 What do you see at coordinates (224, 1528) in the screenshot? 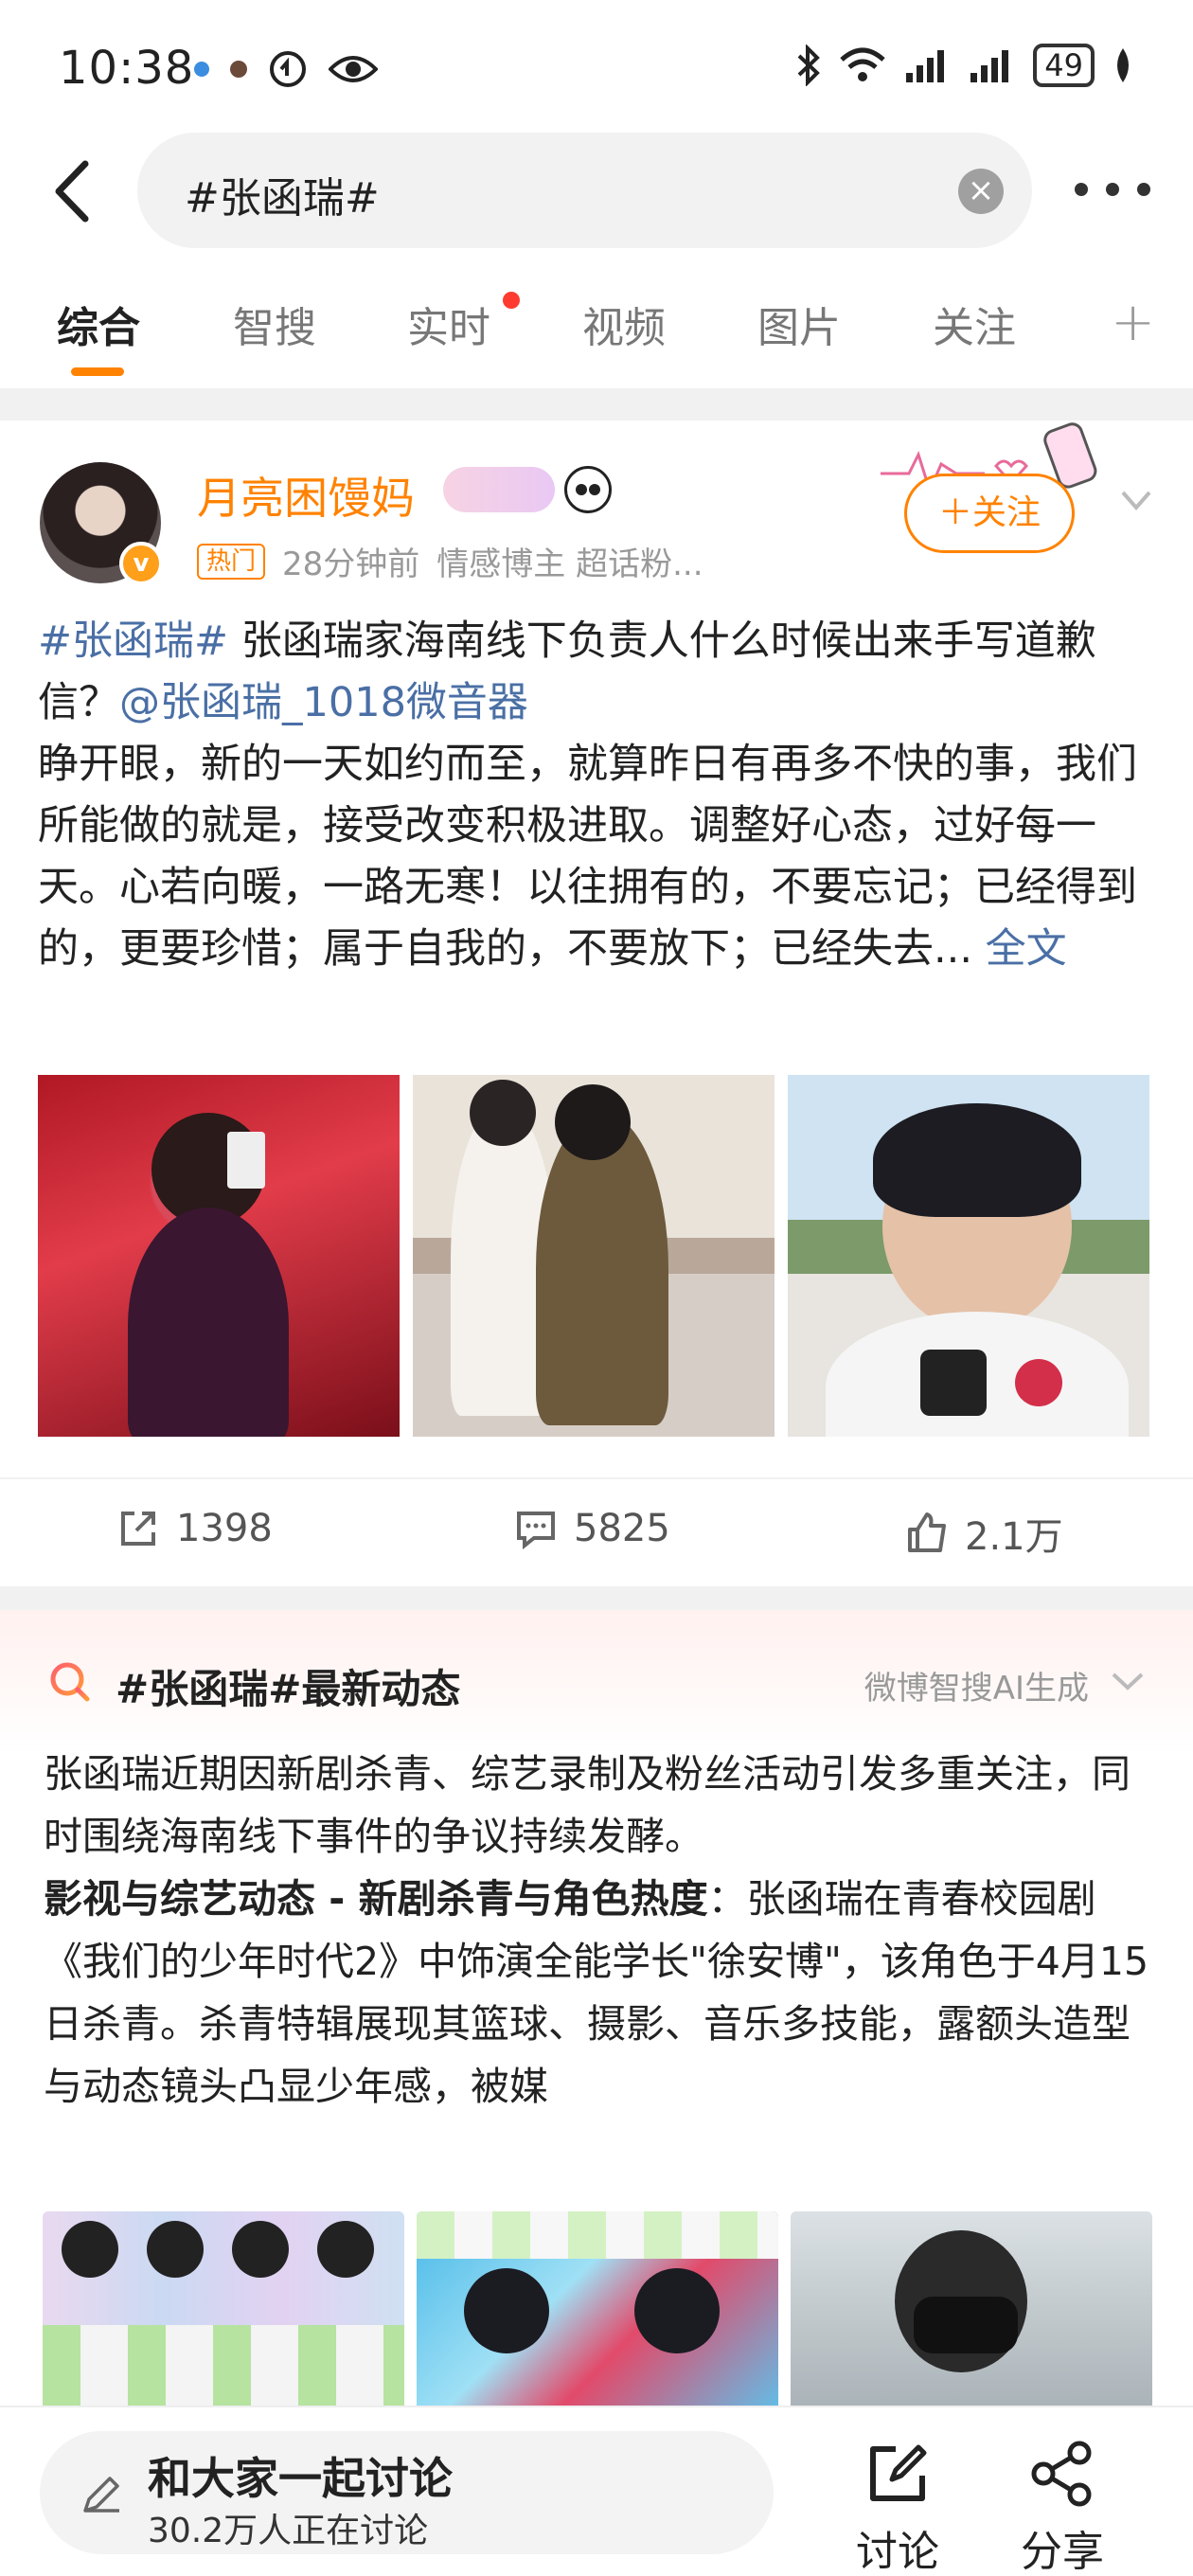
I see `repost-count: 1398` at bounding box center [224, 1528].